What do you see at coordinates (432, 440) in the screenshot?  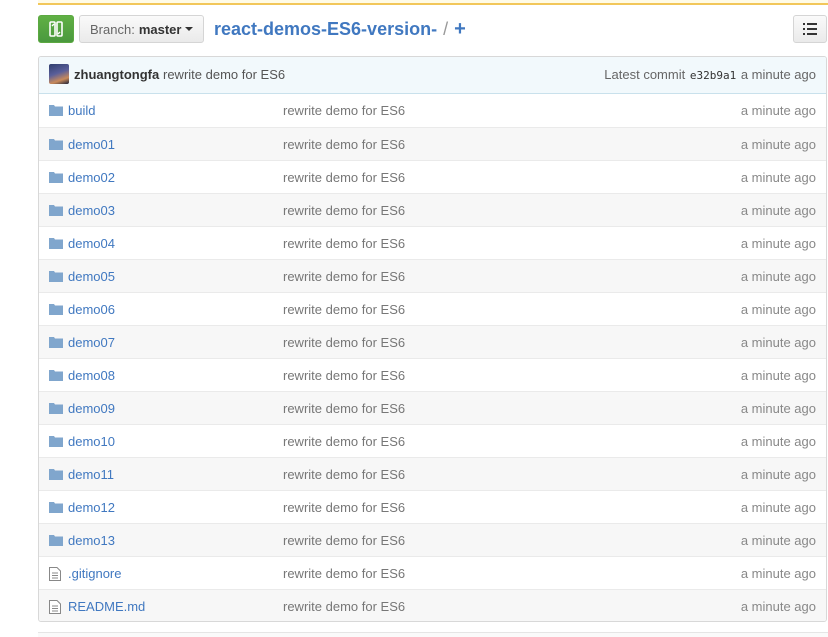 I see `file-row: demo10 rewrite demo for ES6 a minute ago` at bounding box center [432, 440].